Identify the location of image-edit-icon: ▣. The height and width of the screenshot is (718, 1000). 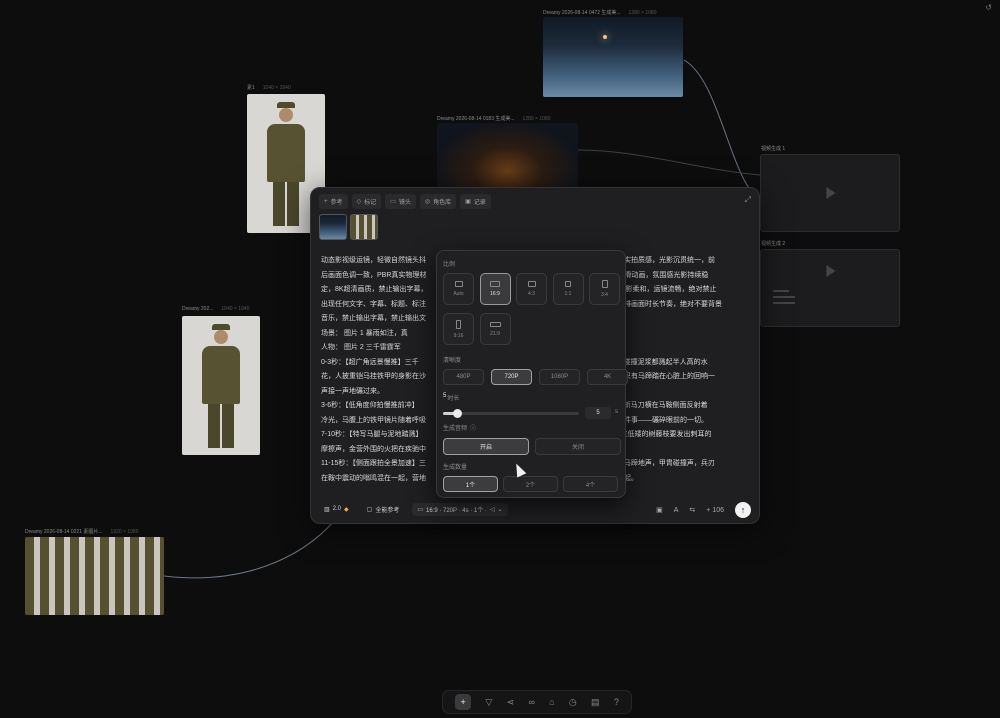
(659, 510).